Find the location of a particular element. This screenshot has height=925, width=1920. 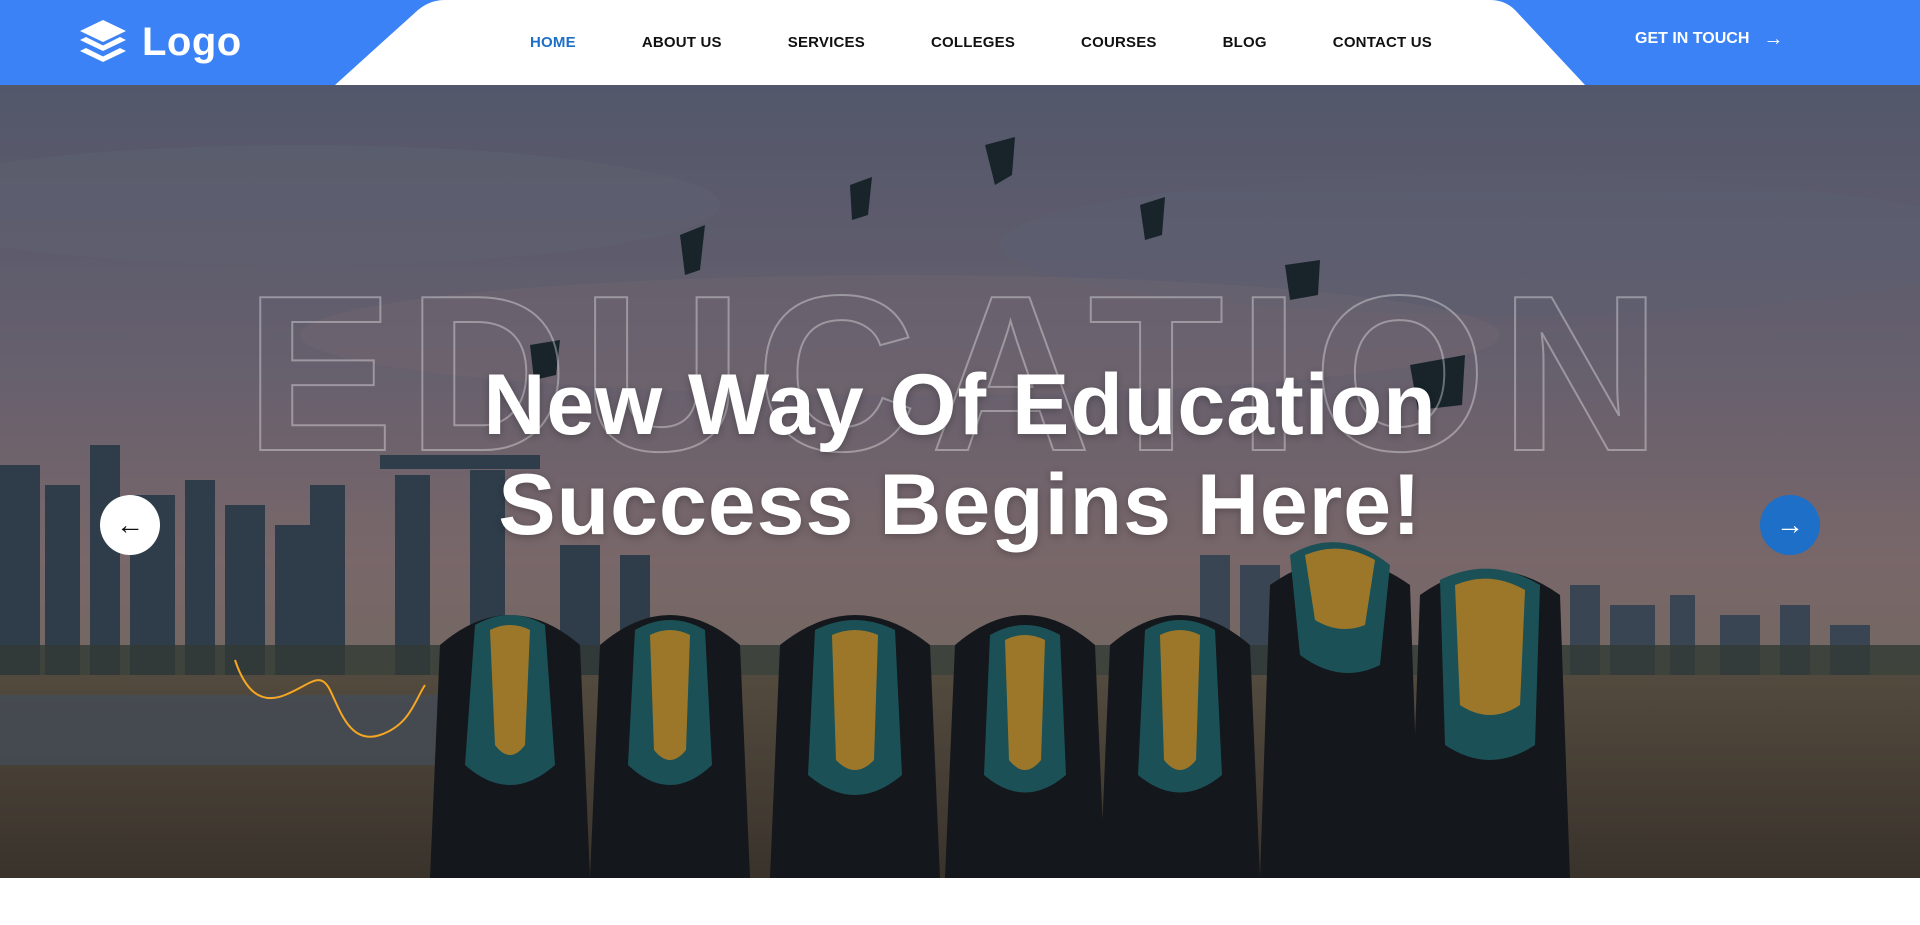

get-in-touch-button: GET IN TOUCH → is located at coordinates (1709, 39).